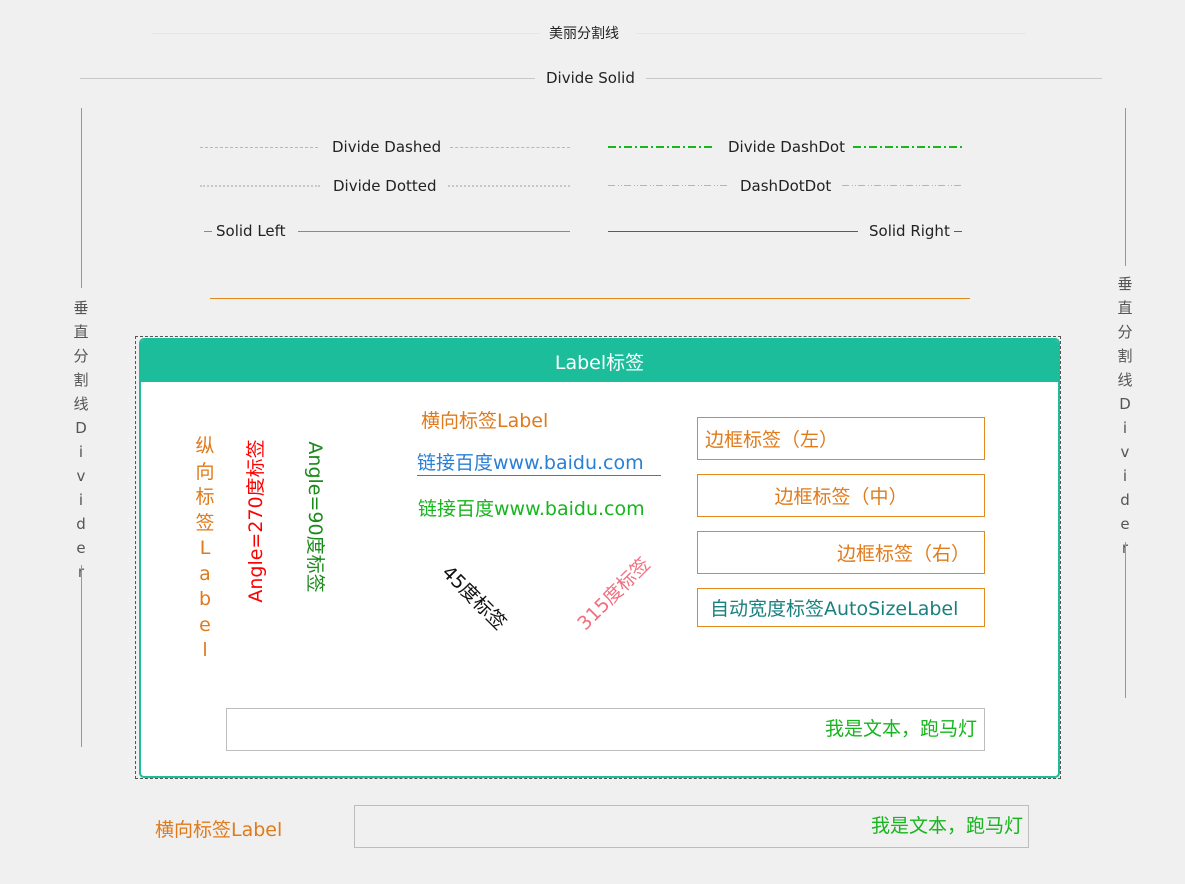  Describe the element at coordinates (256, 521) in the screenshot. I see `angle-270-label: Angle=270度标签` at that location.